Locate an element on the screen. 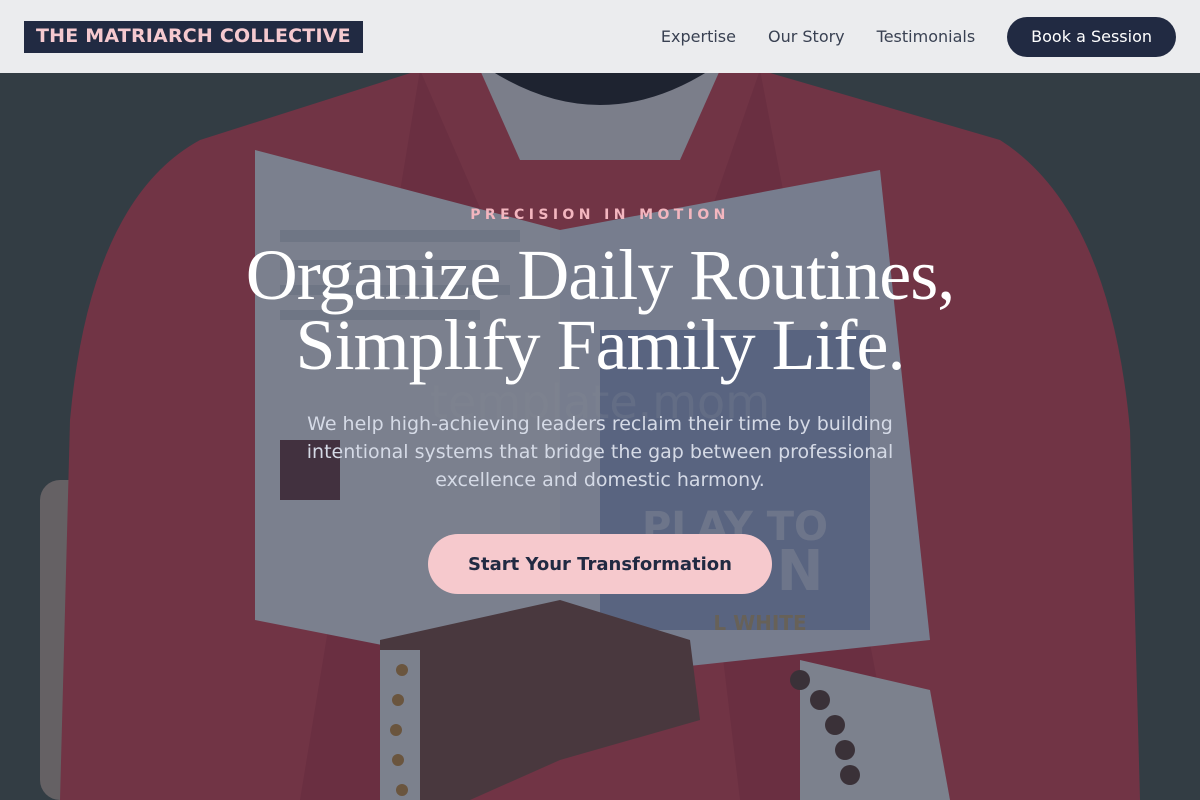 The image size is (1200, 800). book-session-button: Book a Session is located at coordinates (1091, 36).